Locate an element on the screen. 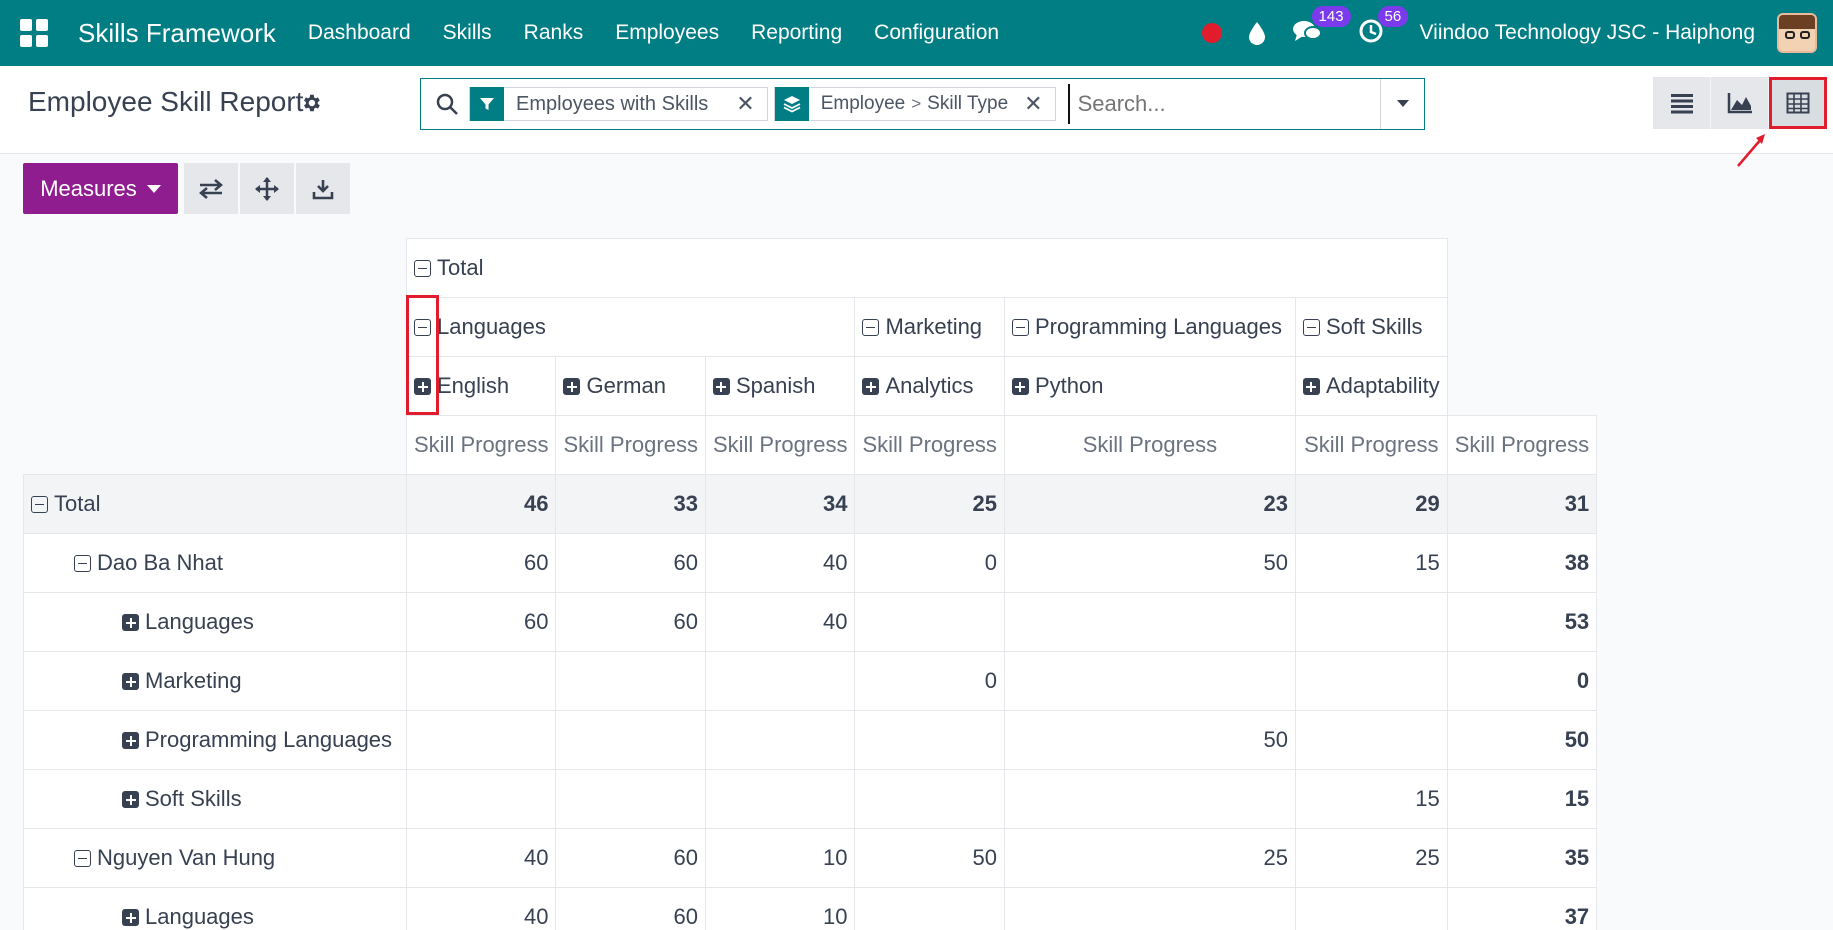 The width and height of the screenshot is (1833, 930). row-header: Marketing is located at coordinates (215, 681).